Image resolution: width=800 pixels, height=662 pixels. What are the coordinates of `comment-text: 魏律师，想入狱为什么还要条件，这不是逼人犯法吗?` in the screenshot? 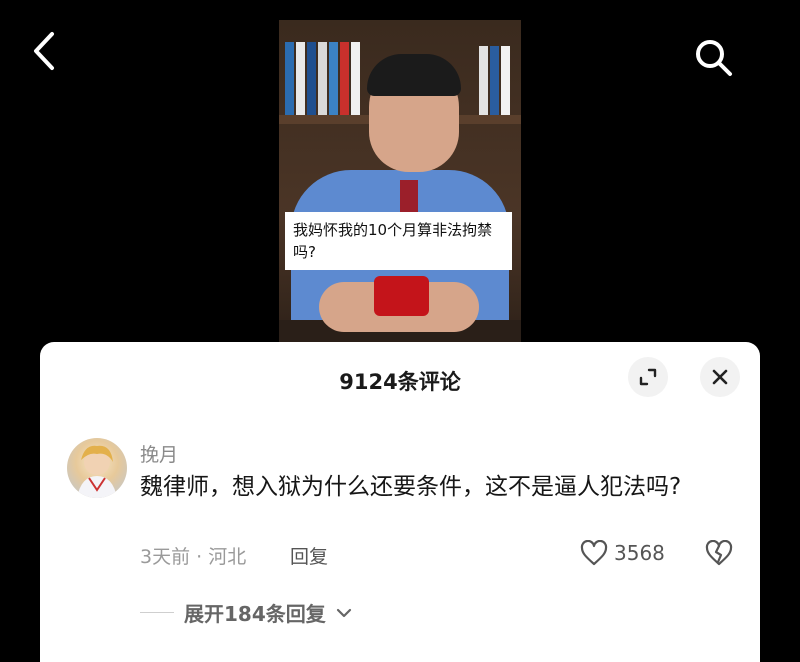 It's located at (411, 487).